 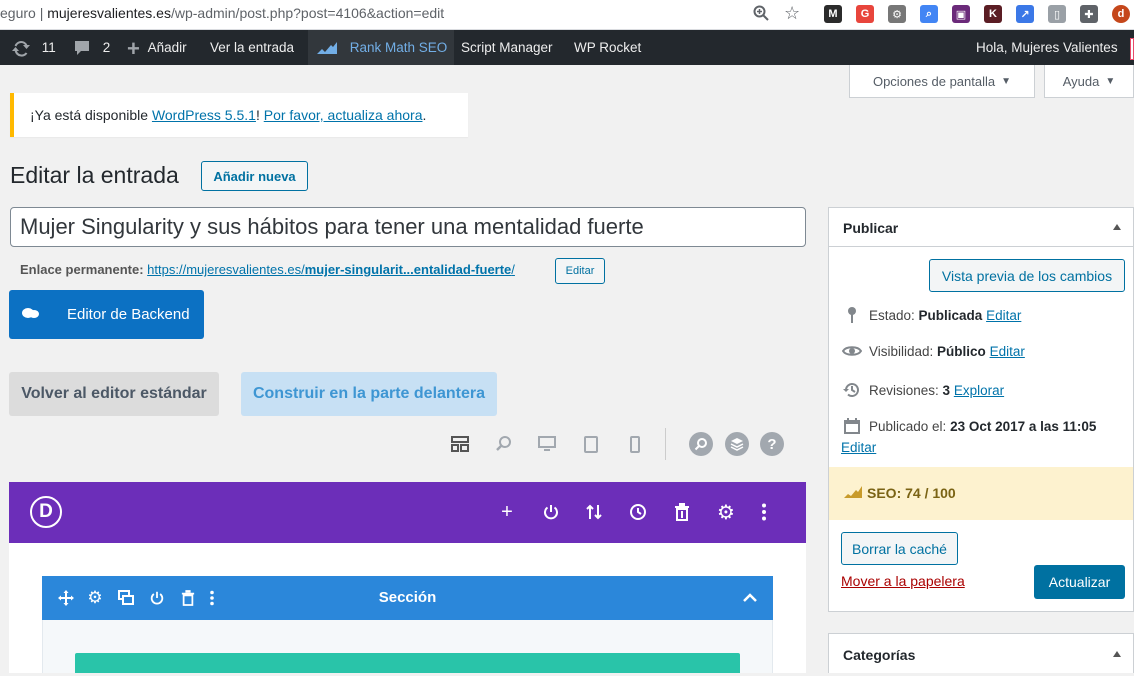 I want to click on permalink-slug: mujer-singularit...entalidad-fuerte, so click(x=408, y=269).